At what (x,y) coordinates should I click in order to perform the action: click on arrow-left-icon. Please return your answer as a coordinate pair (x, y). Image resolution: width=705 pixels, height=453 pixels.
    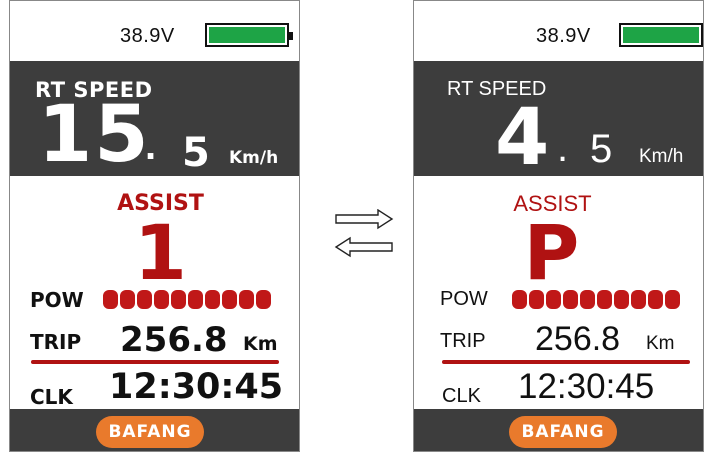
    Looking at the image, I should click on (363, 247).